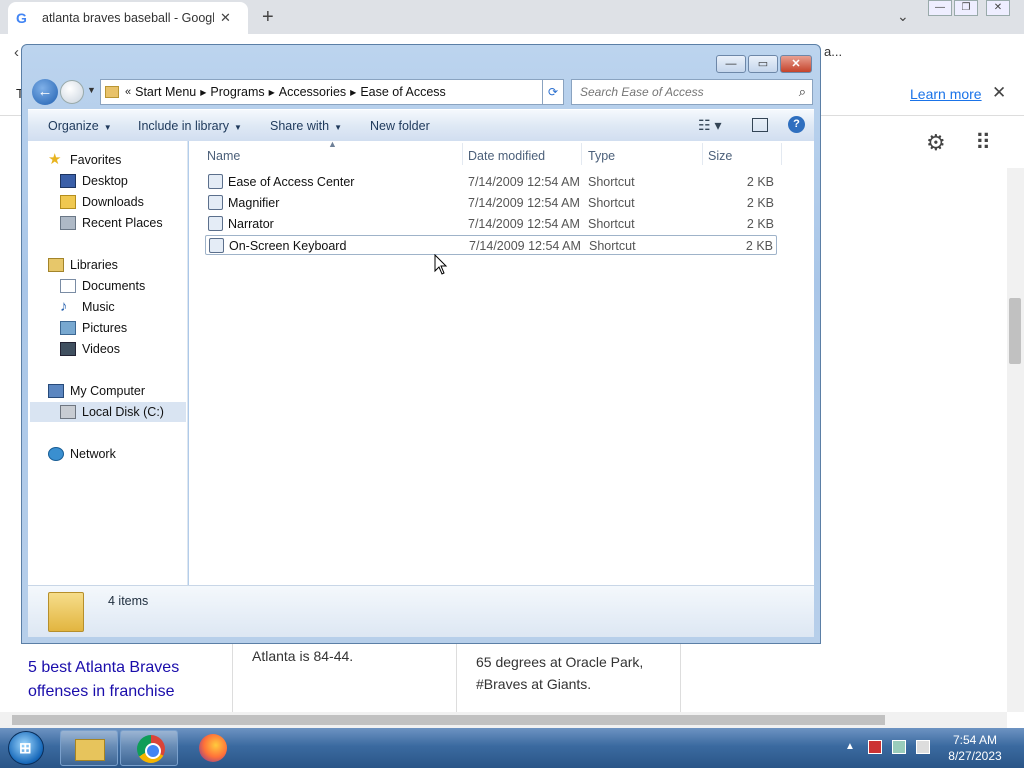 The image size is (1024, 768). Describe the element at coordinates (441, 264) in the screenshot. I see `mouse-cursor-icon` at that location.